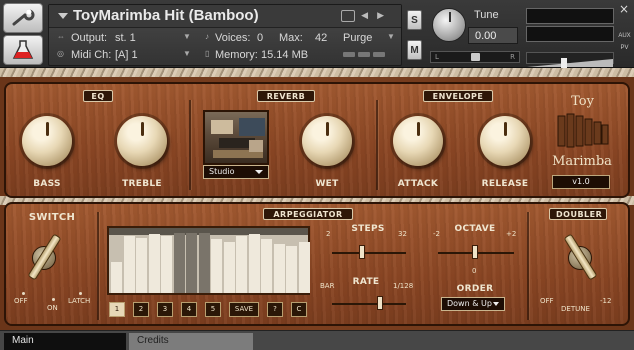 The image size is (634, 350). I want to click on max-value: 42, so click(321, 38).